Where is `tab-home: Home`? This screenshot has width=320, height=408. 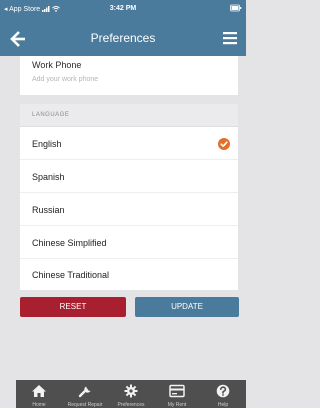
tab-home: Home is located at coordinates (39, 394).